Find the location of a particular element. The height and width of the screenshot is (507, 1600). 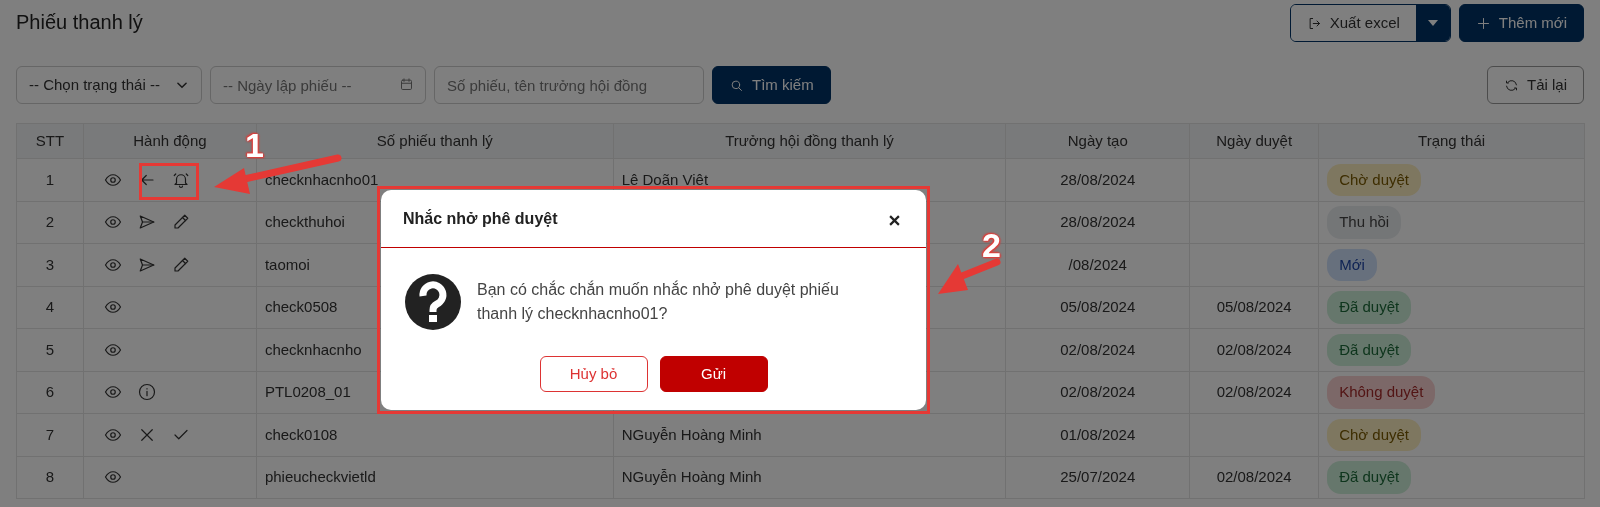

export-split-button: Xuất excel is located at coordinates (1370, 23).